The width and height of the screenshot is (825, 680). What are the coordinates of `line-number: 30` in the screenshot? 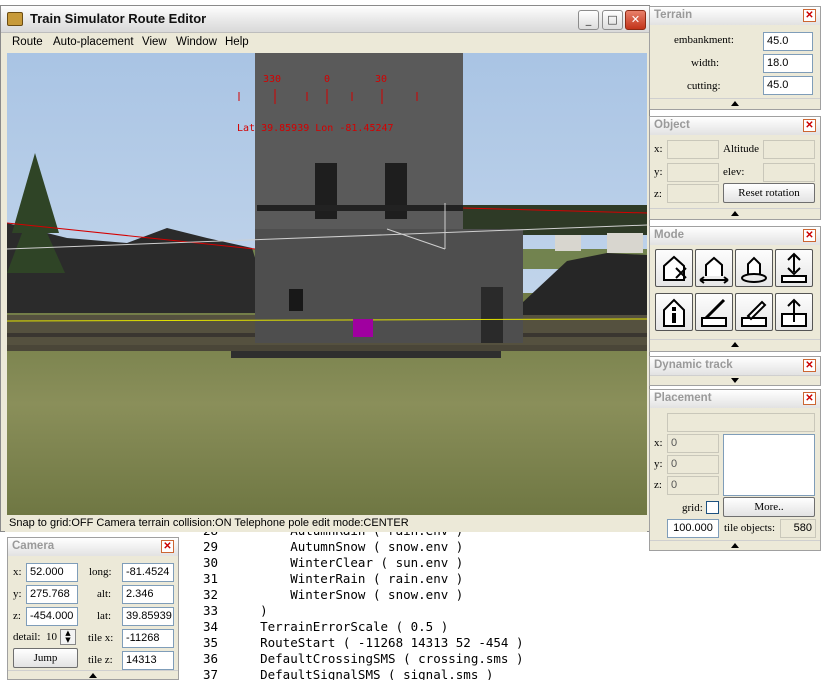 It's located at (210, 562).